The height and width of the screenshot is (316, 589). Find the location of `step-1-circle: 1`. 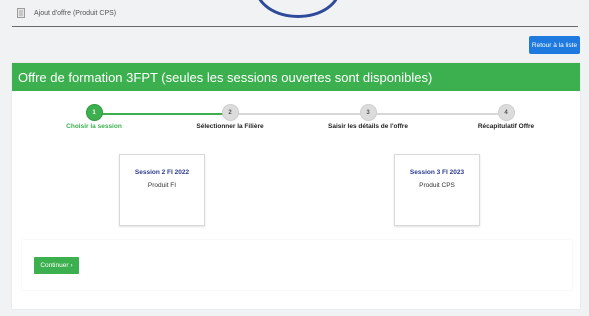

step-1-circle: 1 is located at coordinates (94, 112).